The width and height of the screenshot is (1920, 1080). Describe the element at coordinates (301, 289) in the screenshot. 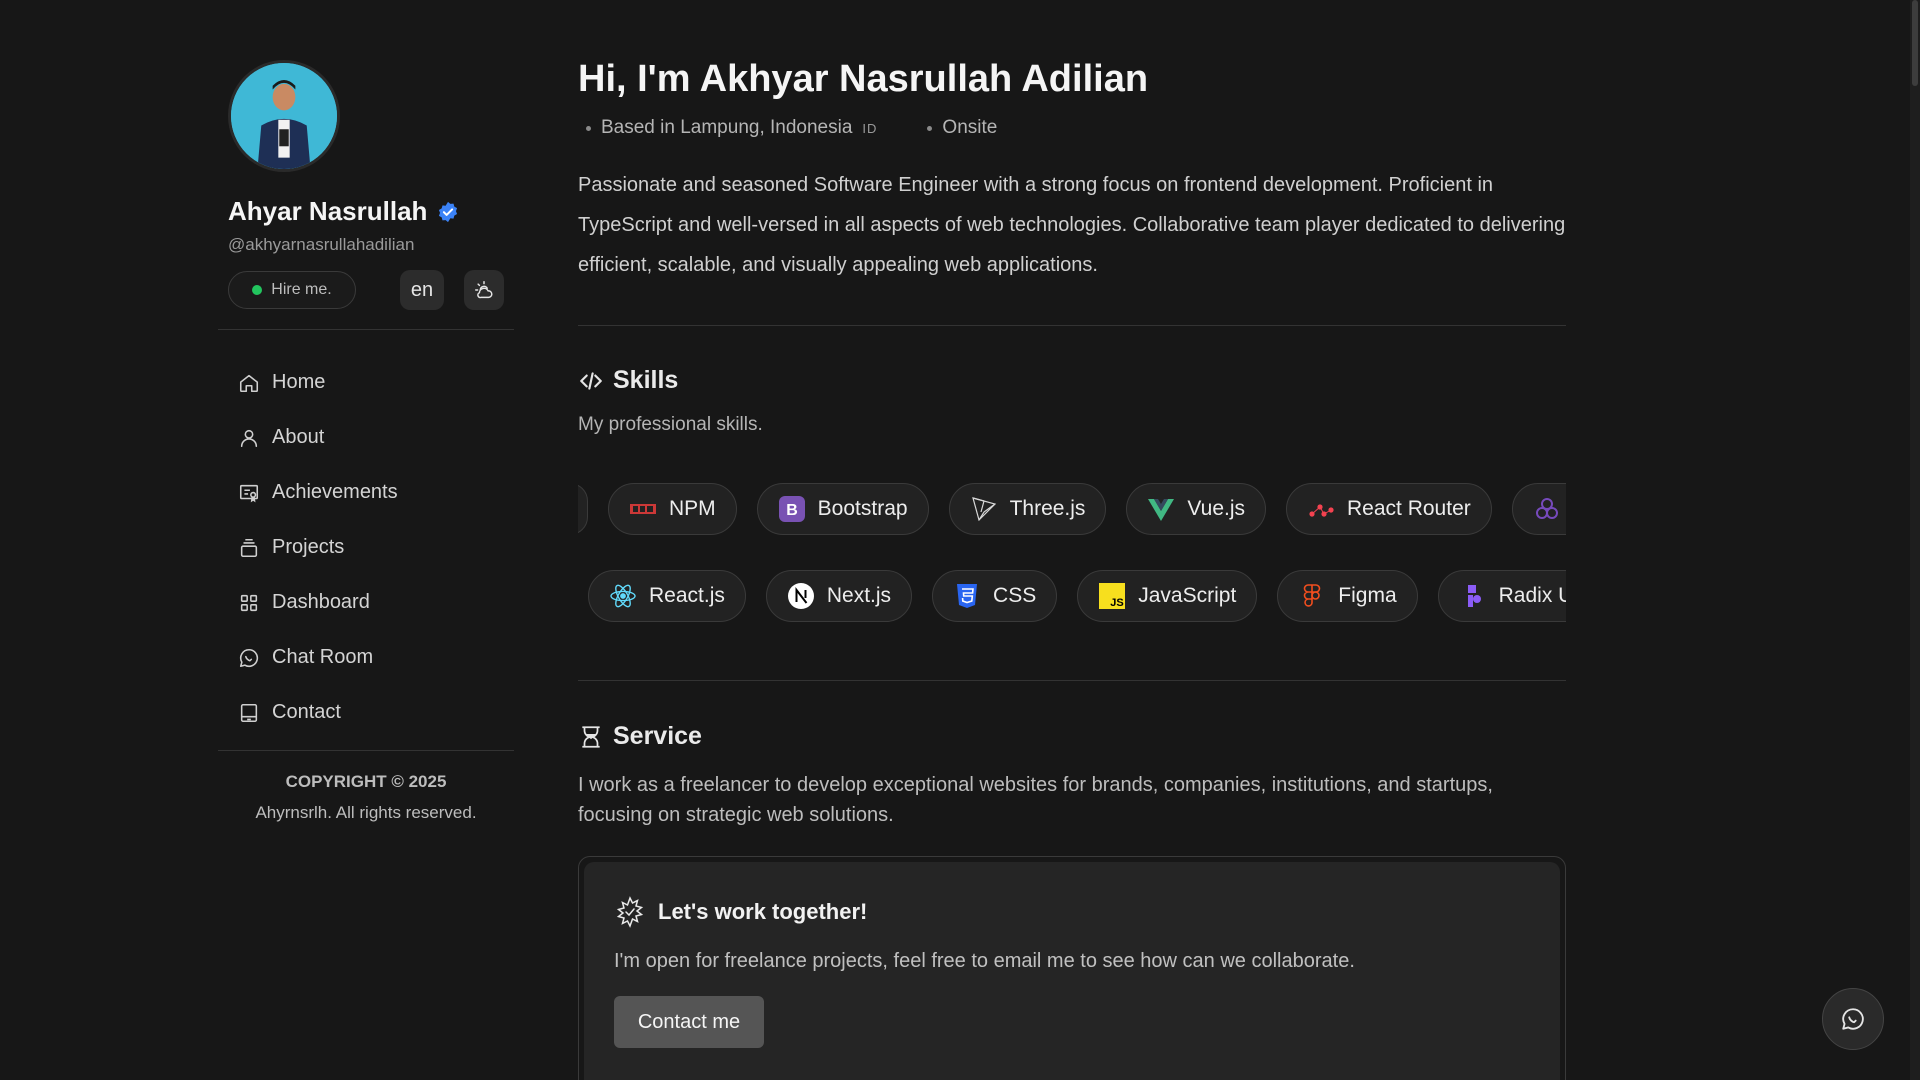

I see `hire-me-label: Hire me.` at that location.